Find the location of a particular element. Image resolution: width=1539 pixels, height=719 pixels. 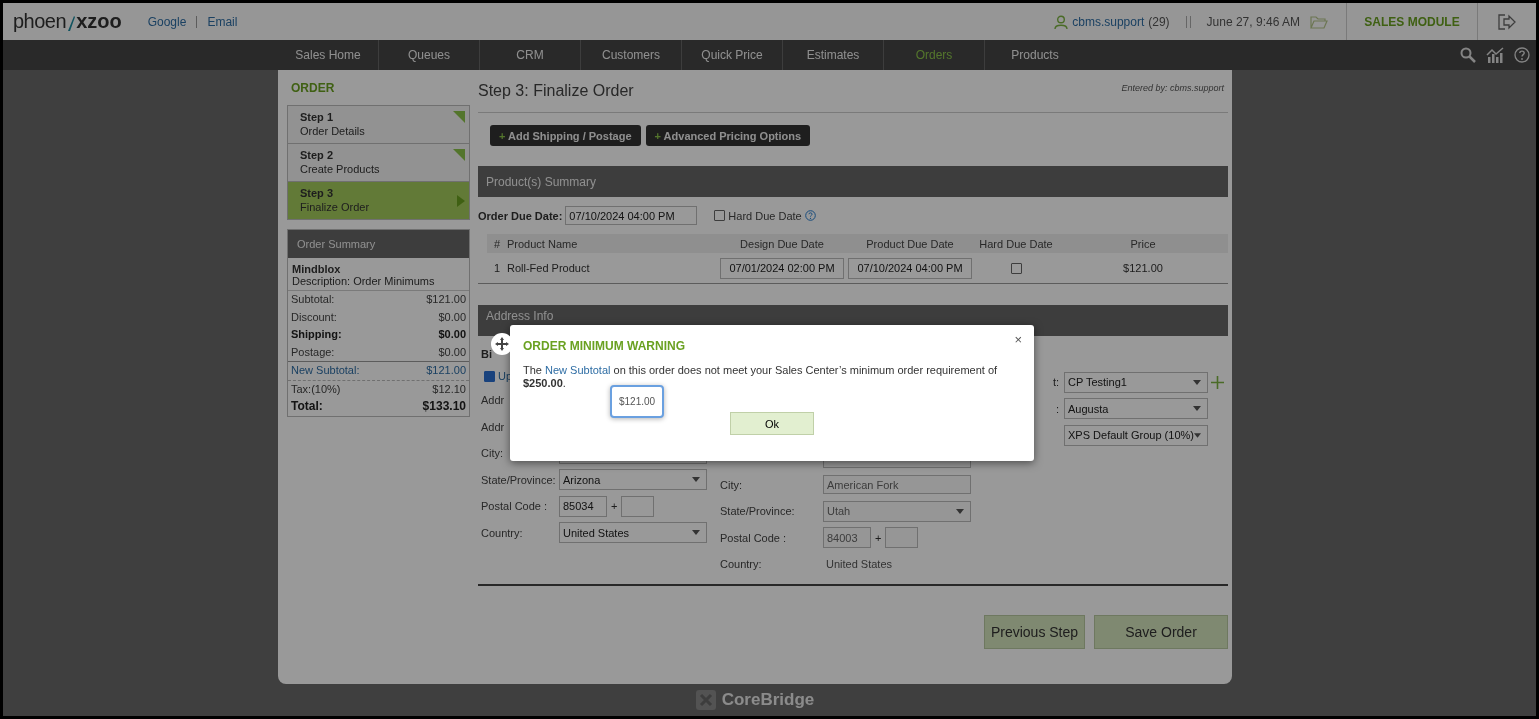

dialog-title: ORDER MINIMUM WARNING is located at coordinates (604, 346).